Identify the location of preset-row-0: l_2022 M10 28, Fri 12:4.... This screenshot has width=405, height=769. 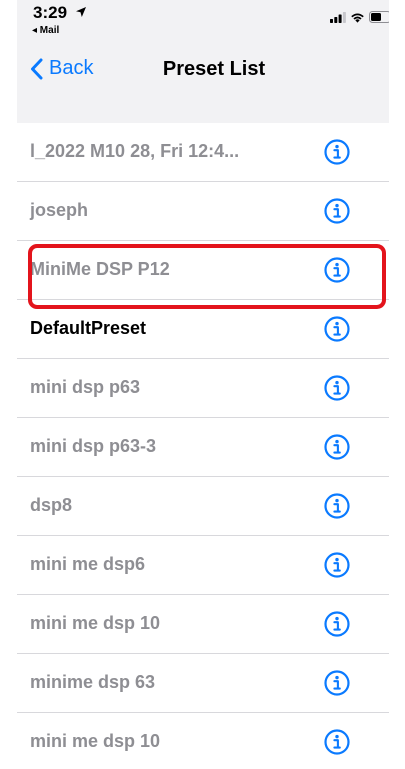
(203, 152).